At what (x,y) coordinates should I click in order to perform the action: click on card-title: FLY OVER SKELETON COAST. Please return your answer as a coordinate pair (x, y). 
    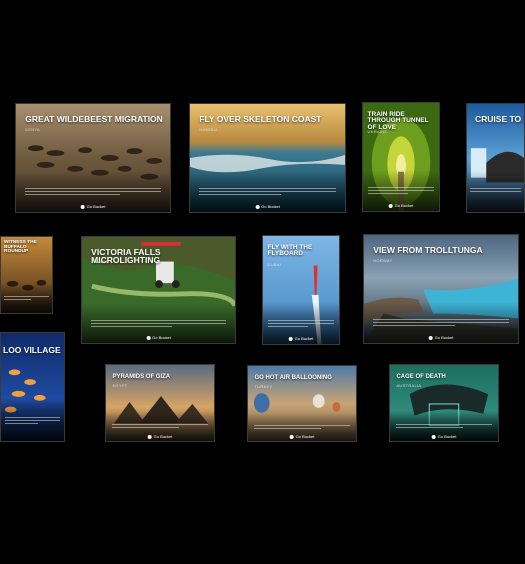
    Looking at the image, I should click on (260, 118).